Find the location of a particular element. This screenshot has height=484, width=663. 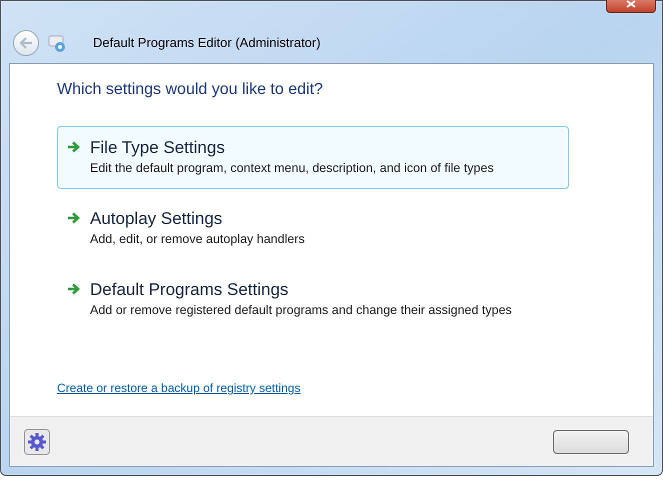

settings-button is located at coordinates (37, 441).